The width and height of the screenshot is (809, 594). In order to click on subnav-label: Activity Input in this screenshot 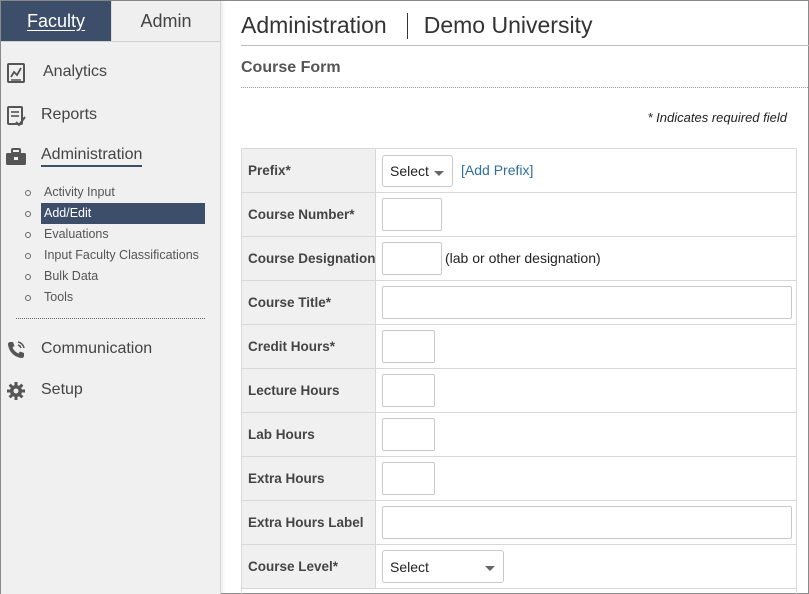, I will do `click(79, 192)`.